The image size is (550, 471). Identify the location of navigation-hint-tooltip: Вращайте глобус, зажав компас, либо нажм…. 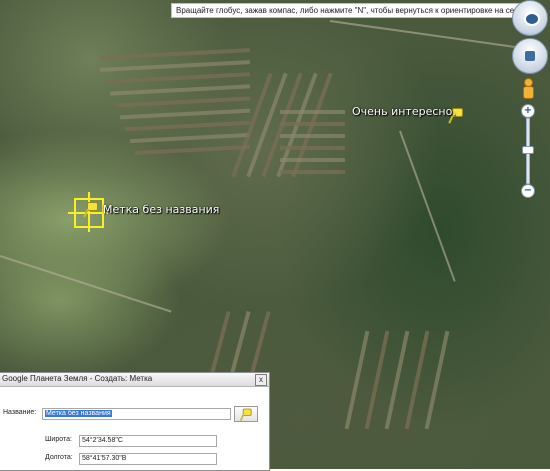
(352, 10).